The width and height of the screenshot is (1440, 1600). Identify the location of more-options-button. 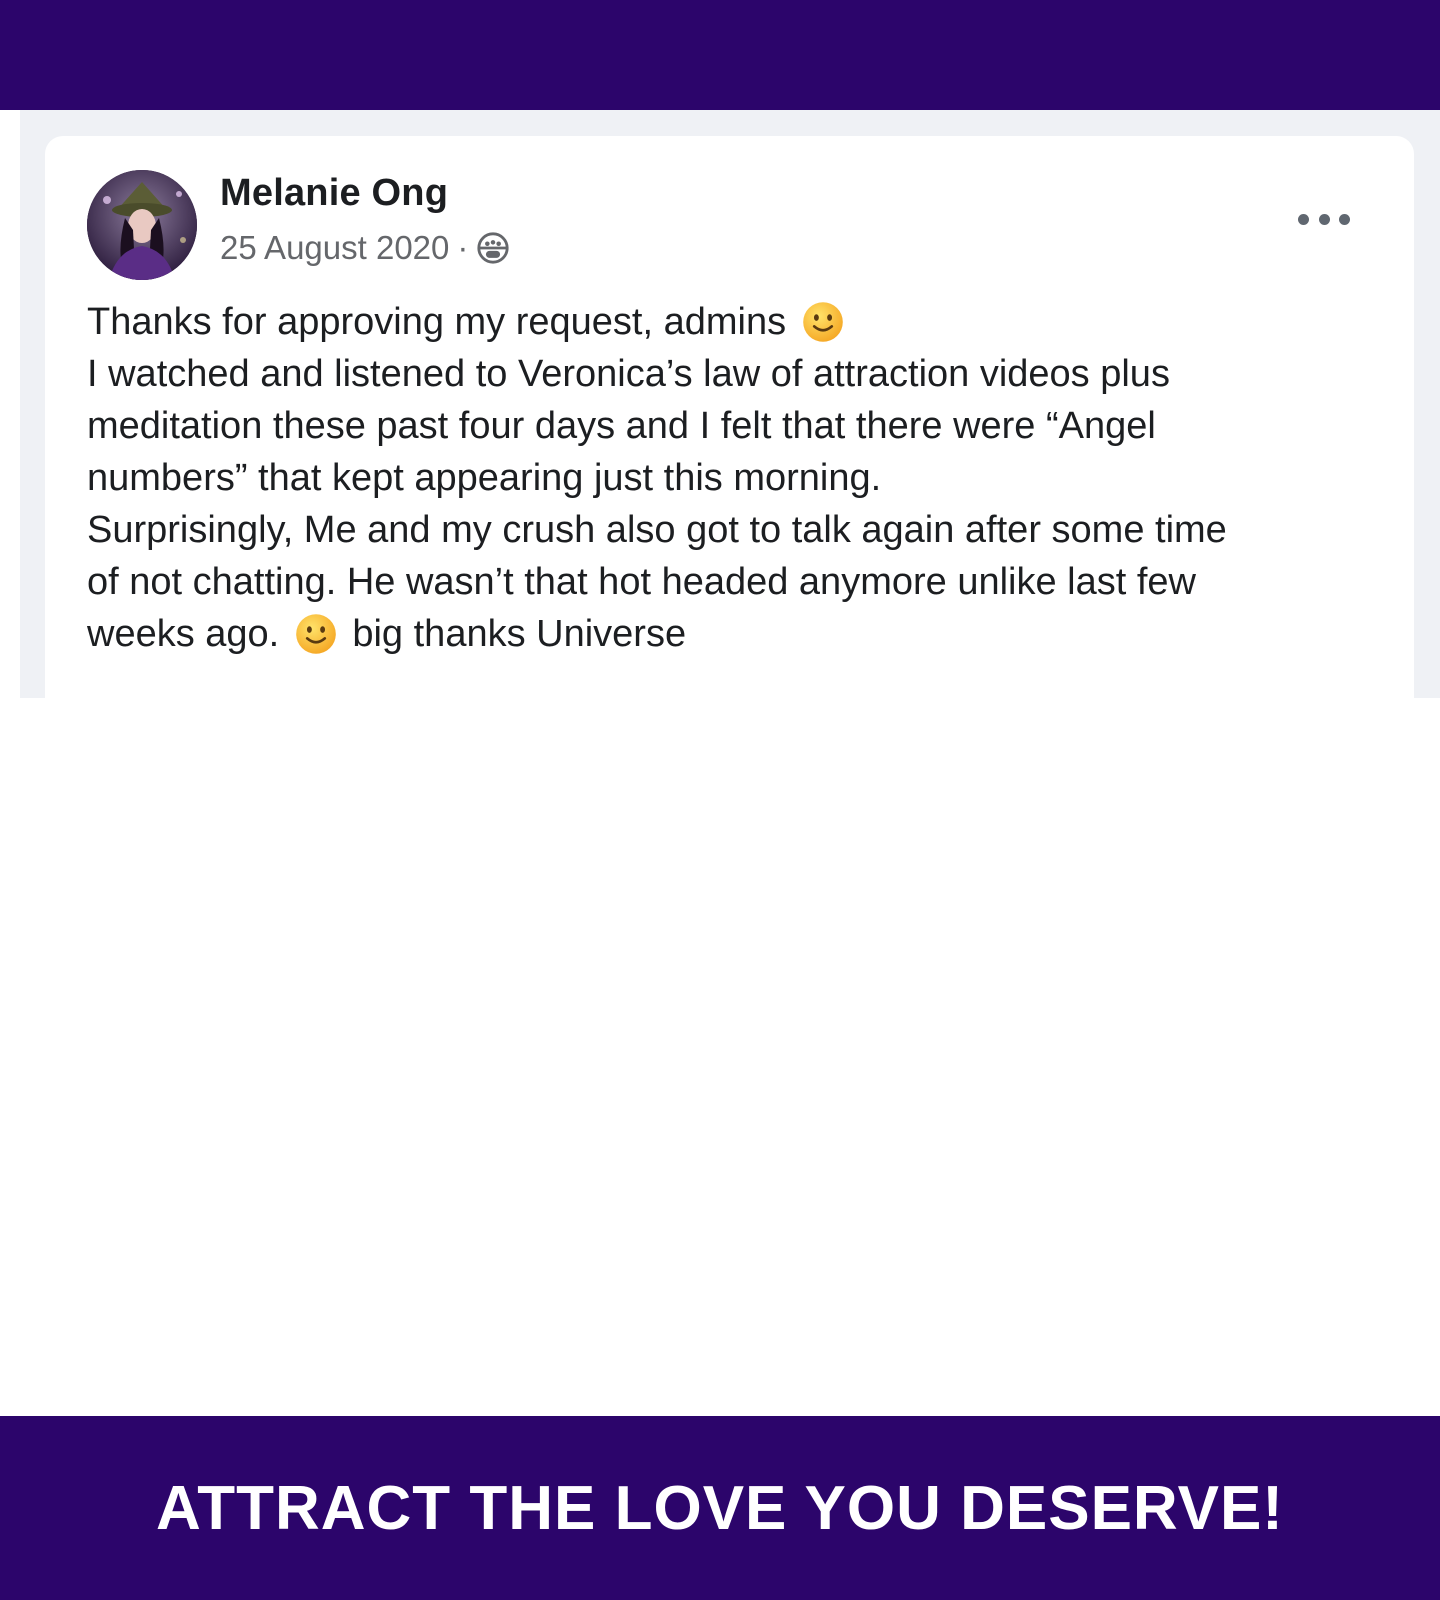
(1324, 219).